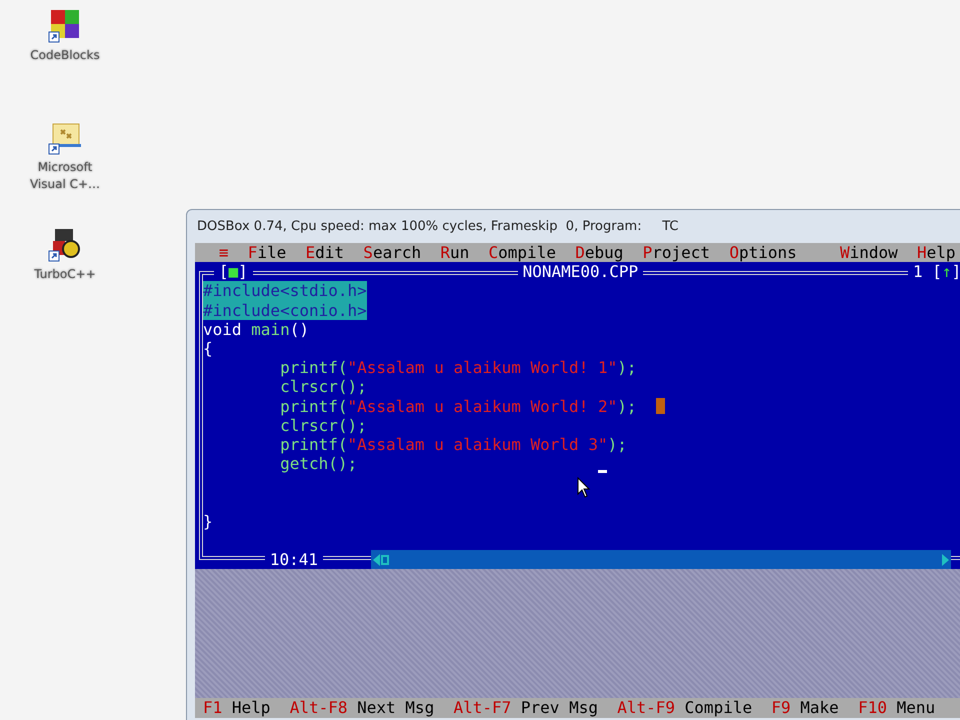 This screenshot has width=960, height=720. What do you see at coordinates (458, 406) in the screenshot?
I see `code-line: printf("Assalam u alaikum World! 2");` at bounding box center [458, 406].